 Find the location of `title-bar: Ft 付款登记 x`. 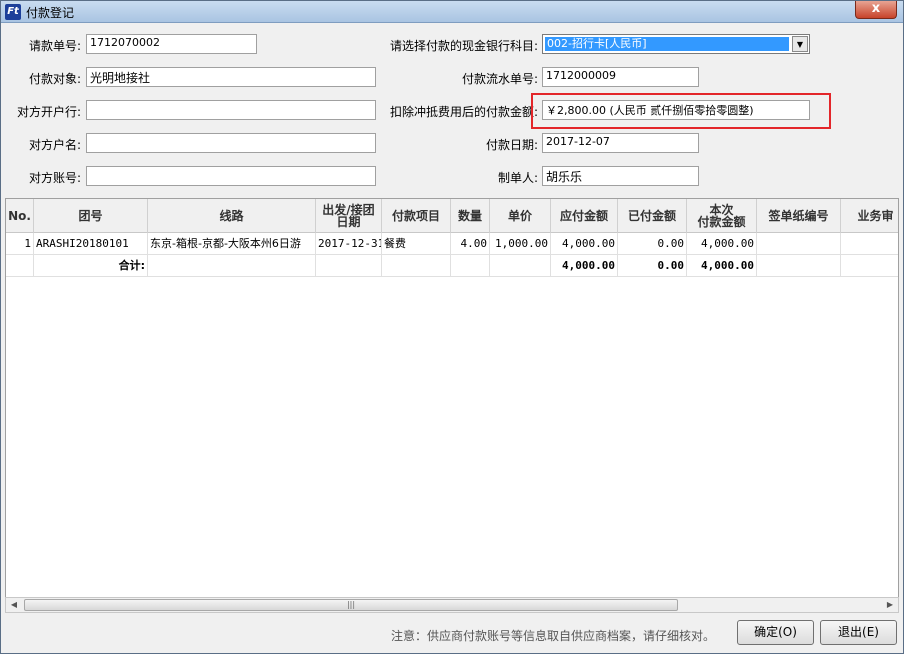

title-bar: Ft 付款登记 x is located at coordinates (452, 12).